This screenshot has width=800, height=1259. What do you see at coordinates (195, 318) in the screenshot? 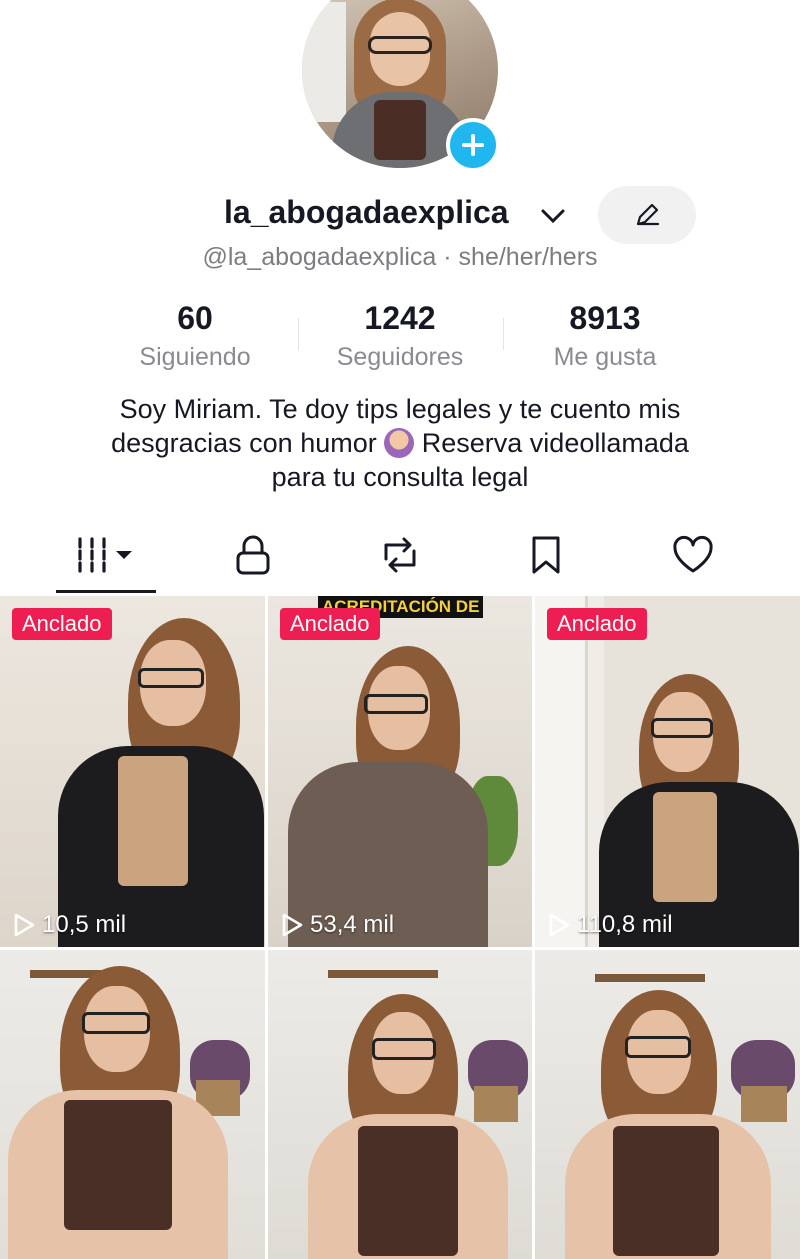
I see `stat-following-value: 60` at bounding box center [195, 318].